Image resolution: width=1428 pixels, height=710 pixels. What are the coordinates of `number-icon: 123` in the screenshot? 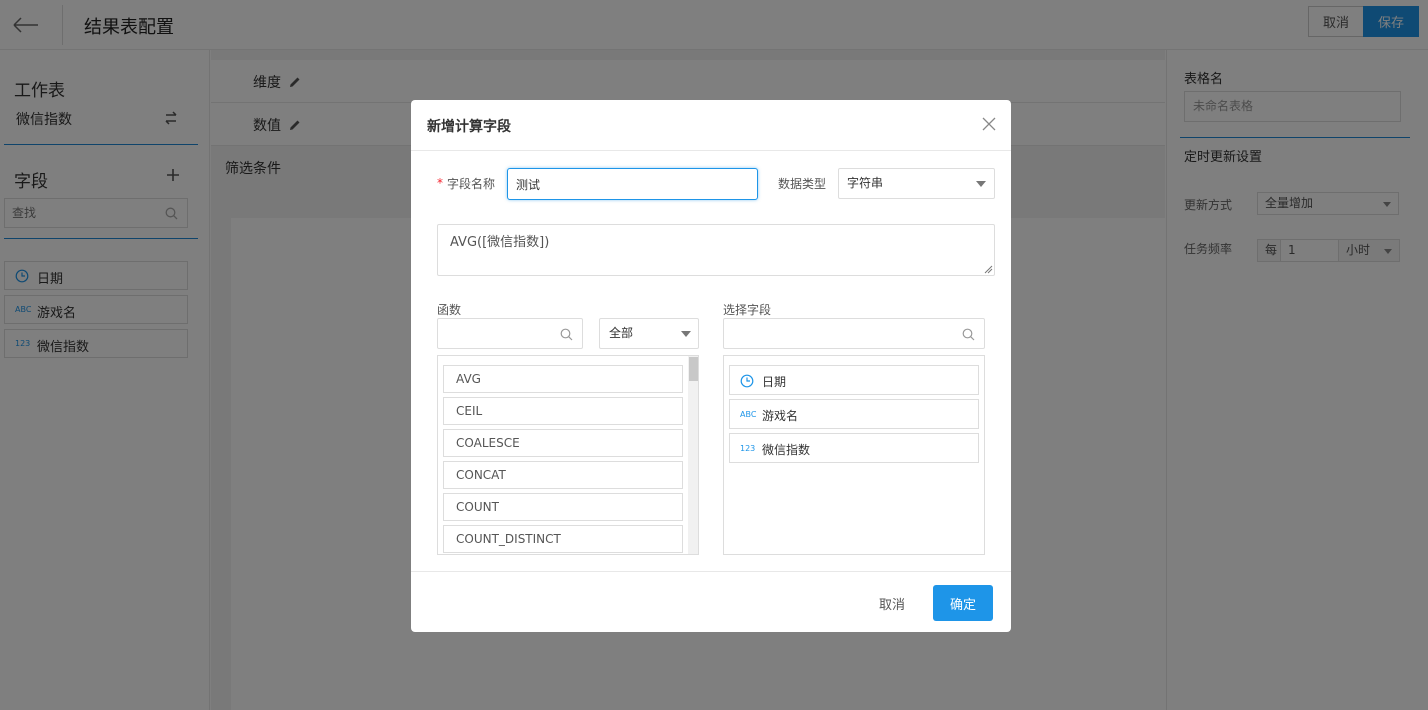 It's located at (748, 448).